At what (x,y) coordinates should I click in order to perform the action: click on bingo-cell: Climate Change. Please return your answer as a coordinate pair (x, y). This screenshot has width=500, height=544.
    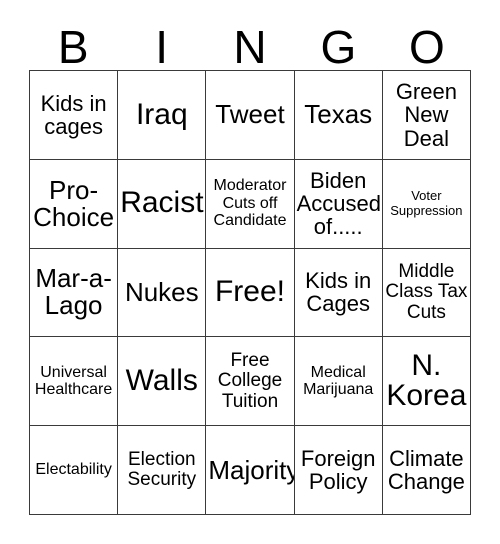
    Looking at the image, I should click on (426, 470).